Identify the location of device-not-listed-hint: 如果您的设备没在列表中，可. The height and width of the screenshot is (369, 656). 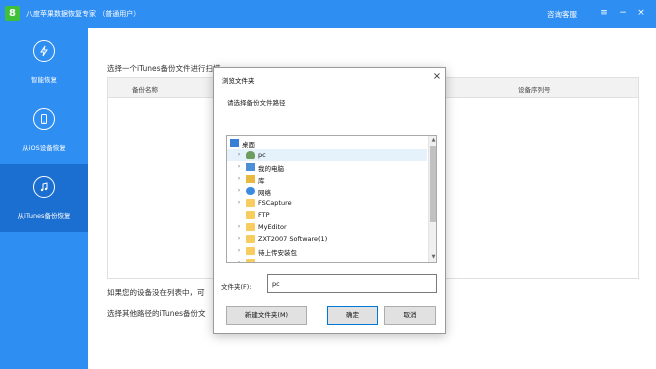
(156, 292).